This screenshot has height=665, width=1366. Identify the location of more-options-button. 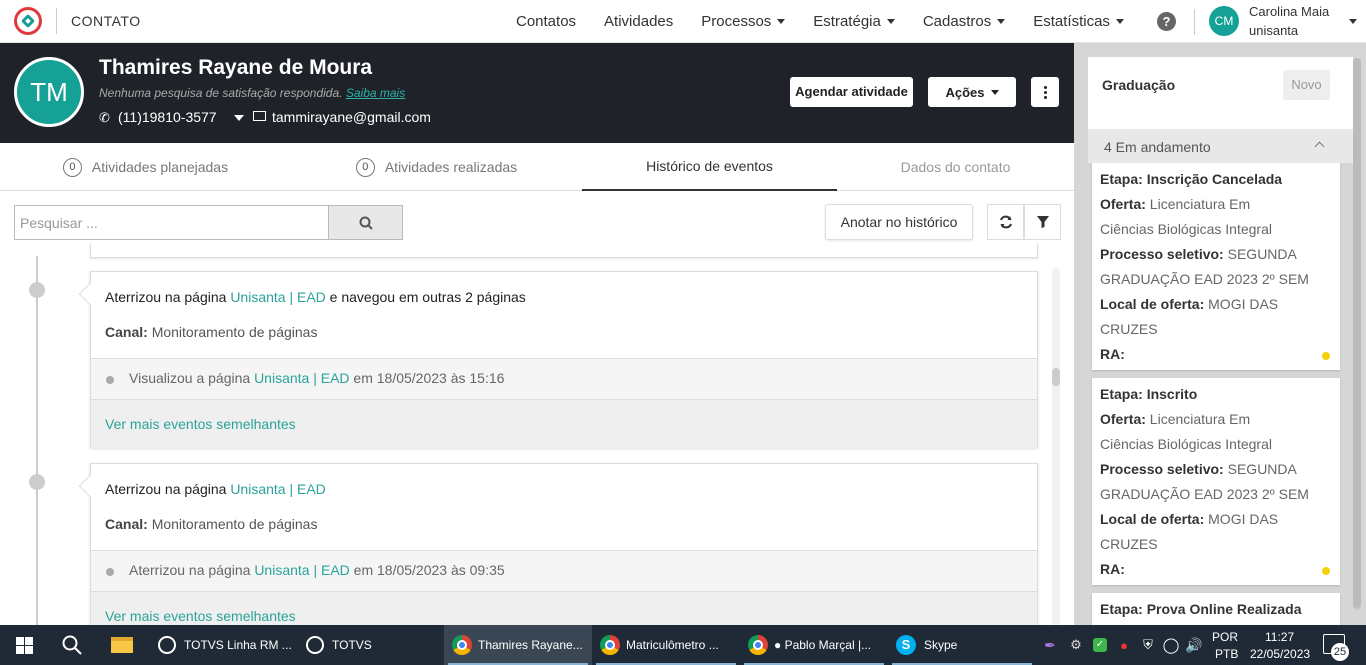
(1045, 92).